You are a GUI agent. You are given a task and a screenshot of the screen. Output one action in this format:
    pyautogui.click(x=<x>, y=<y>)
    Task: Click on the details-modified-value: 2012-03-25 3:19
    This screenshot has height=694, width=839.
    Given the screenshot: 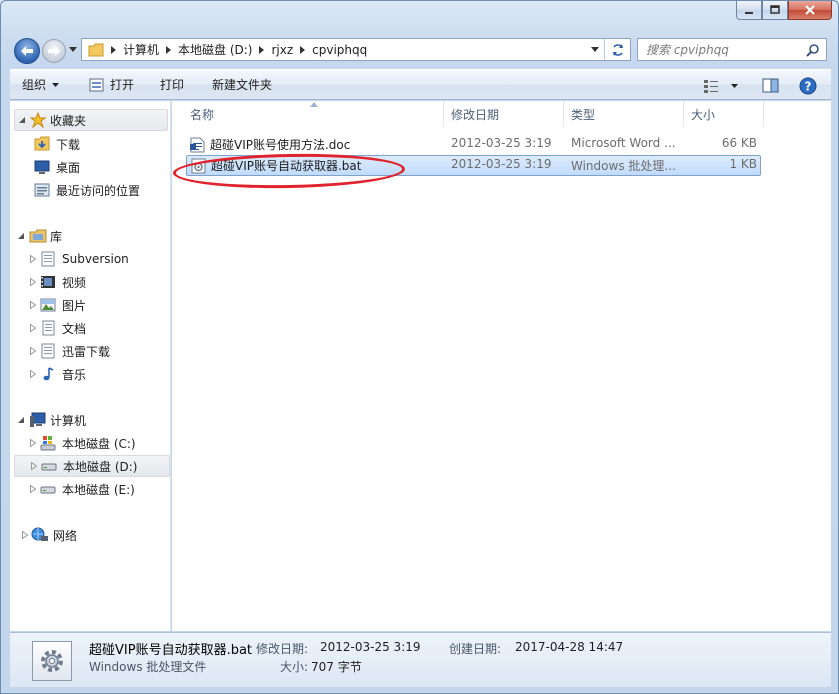 What is the action you would take?
    pyautogui.click(x=370, y=647)
    